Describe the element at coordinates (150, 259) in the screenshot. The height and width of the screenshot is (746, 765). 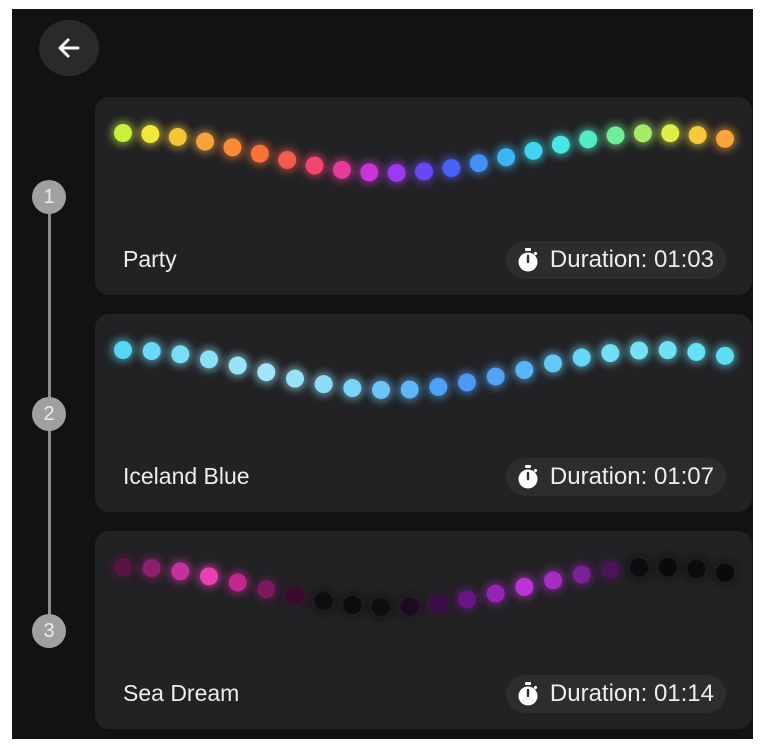
I see `program-name: Party` at that location.